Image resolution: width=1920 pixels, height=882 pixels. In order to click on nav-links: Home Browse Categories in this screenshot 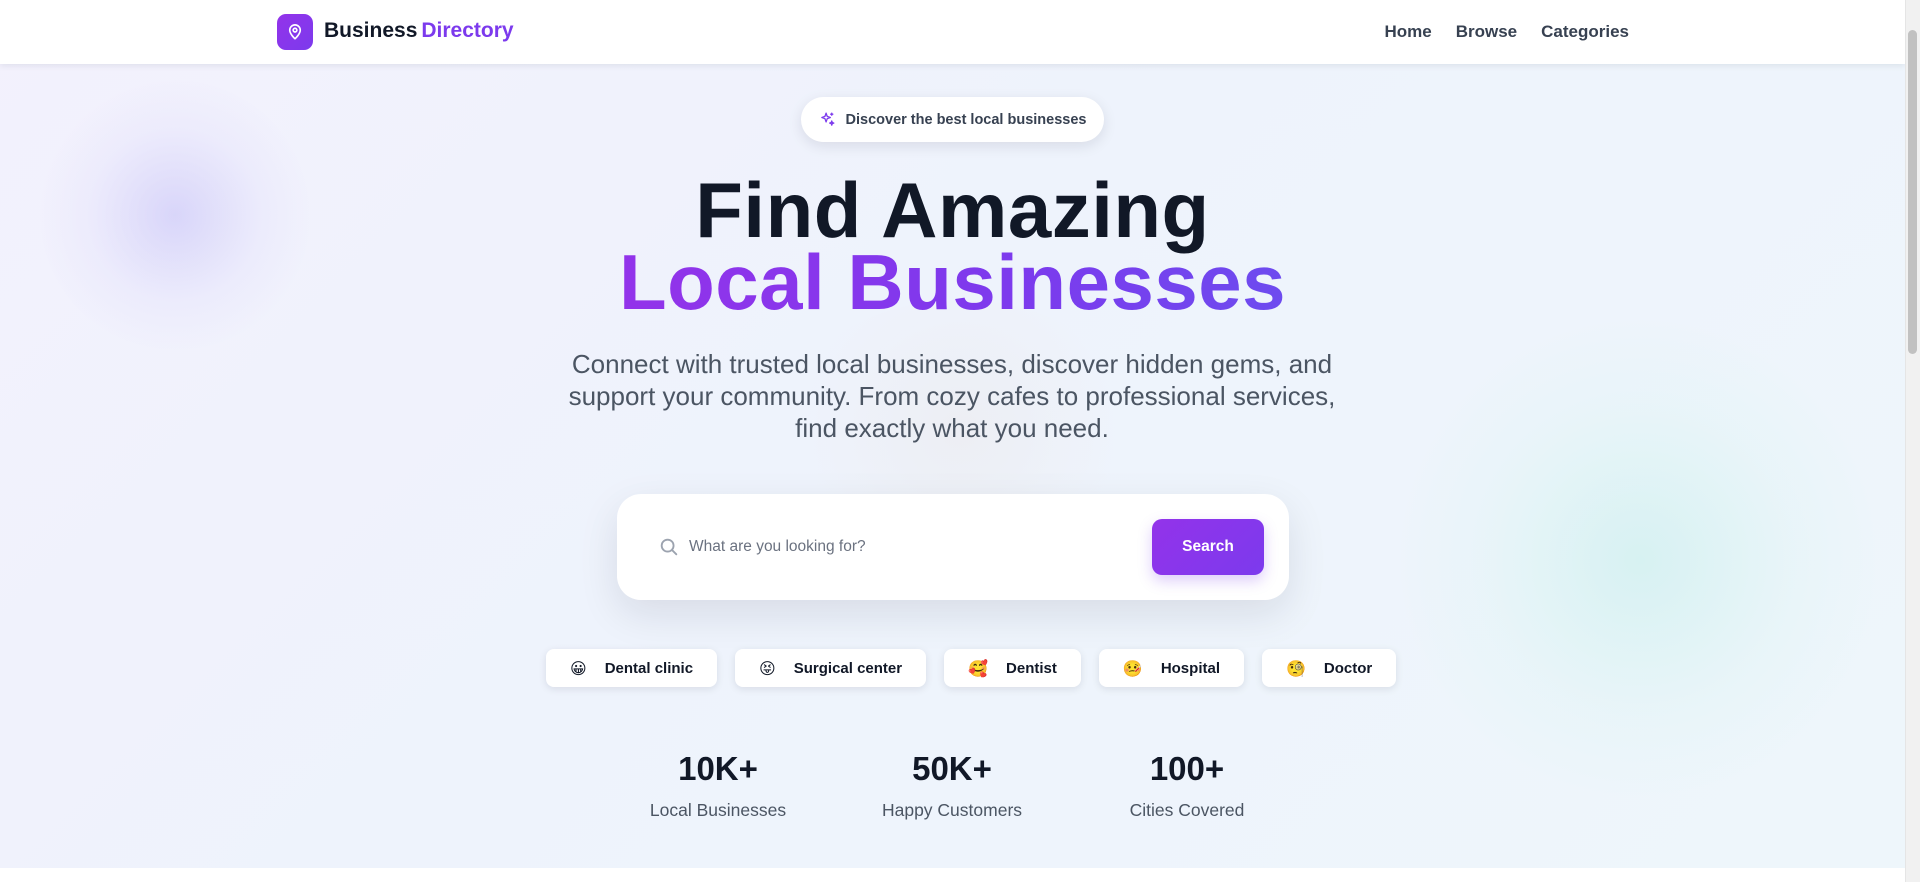, I will do `click(1506, 32)`.